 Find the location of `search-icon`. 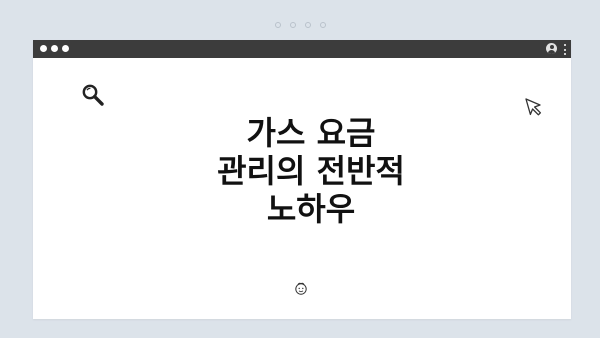

search-icon is located at coordinates (93, 95).